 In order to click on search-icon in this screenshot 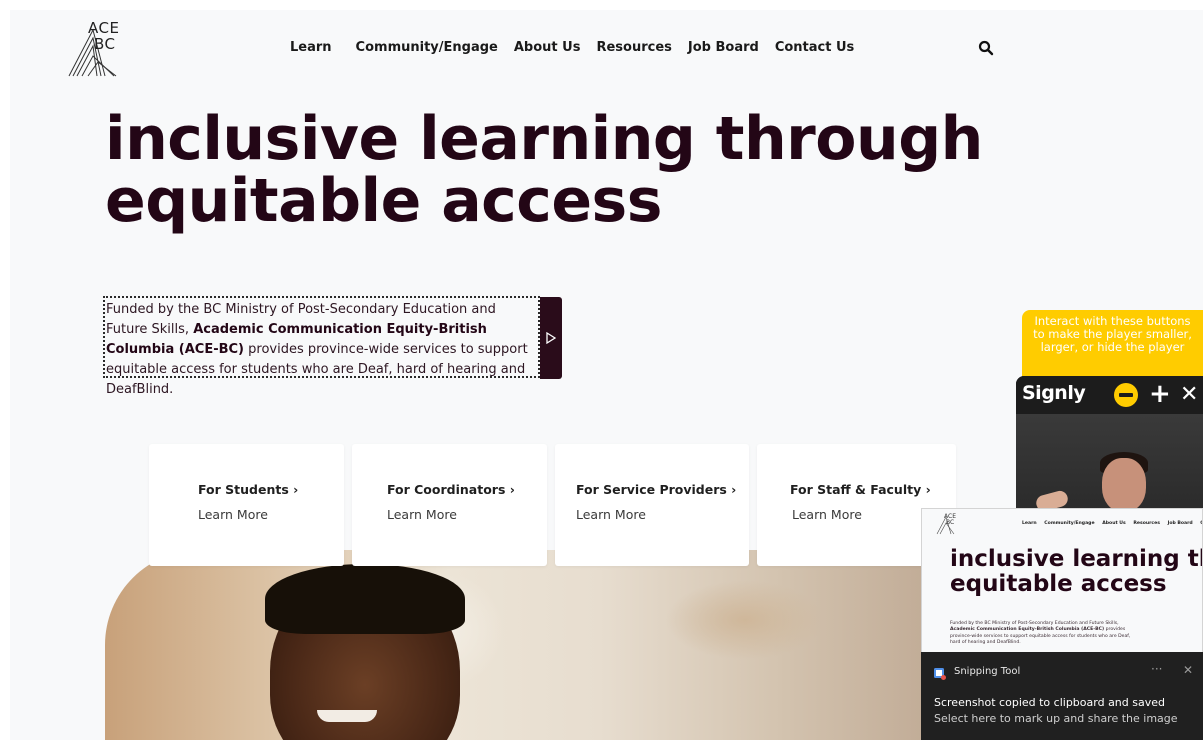, I will do `click(986, 48)`.